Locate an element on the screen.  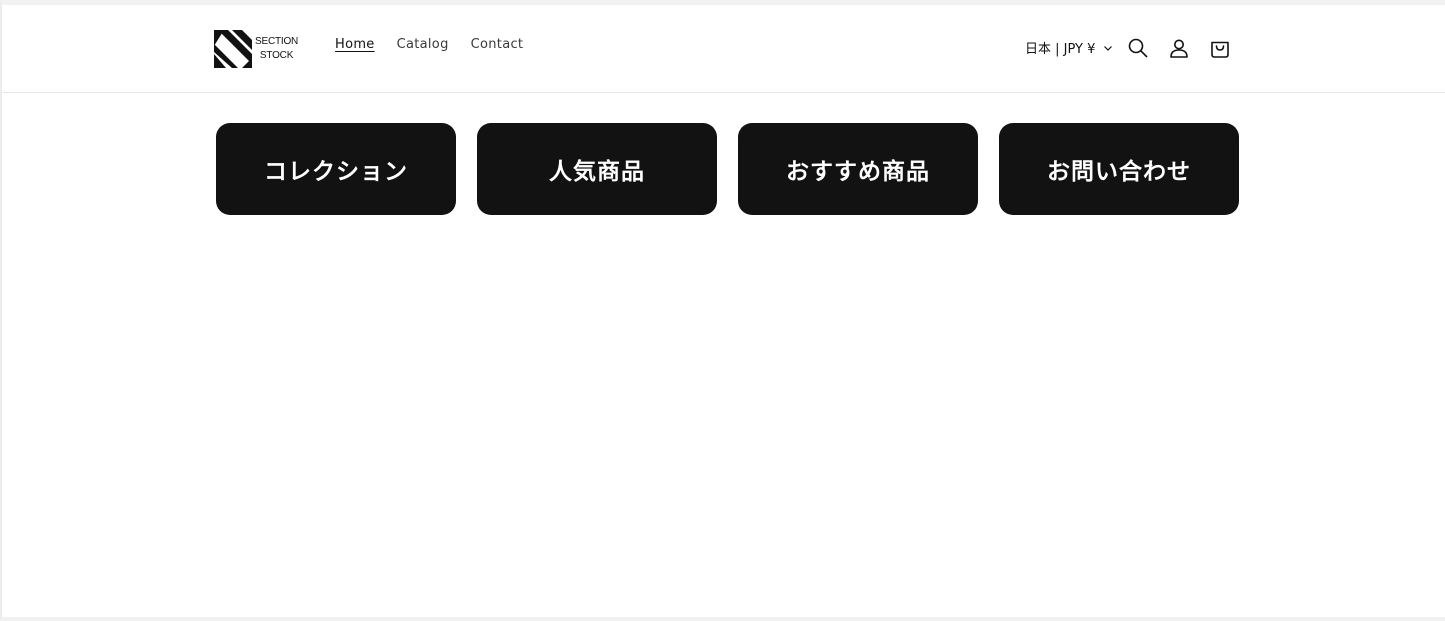
search-button is located at coordinates (1138, 48).